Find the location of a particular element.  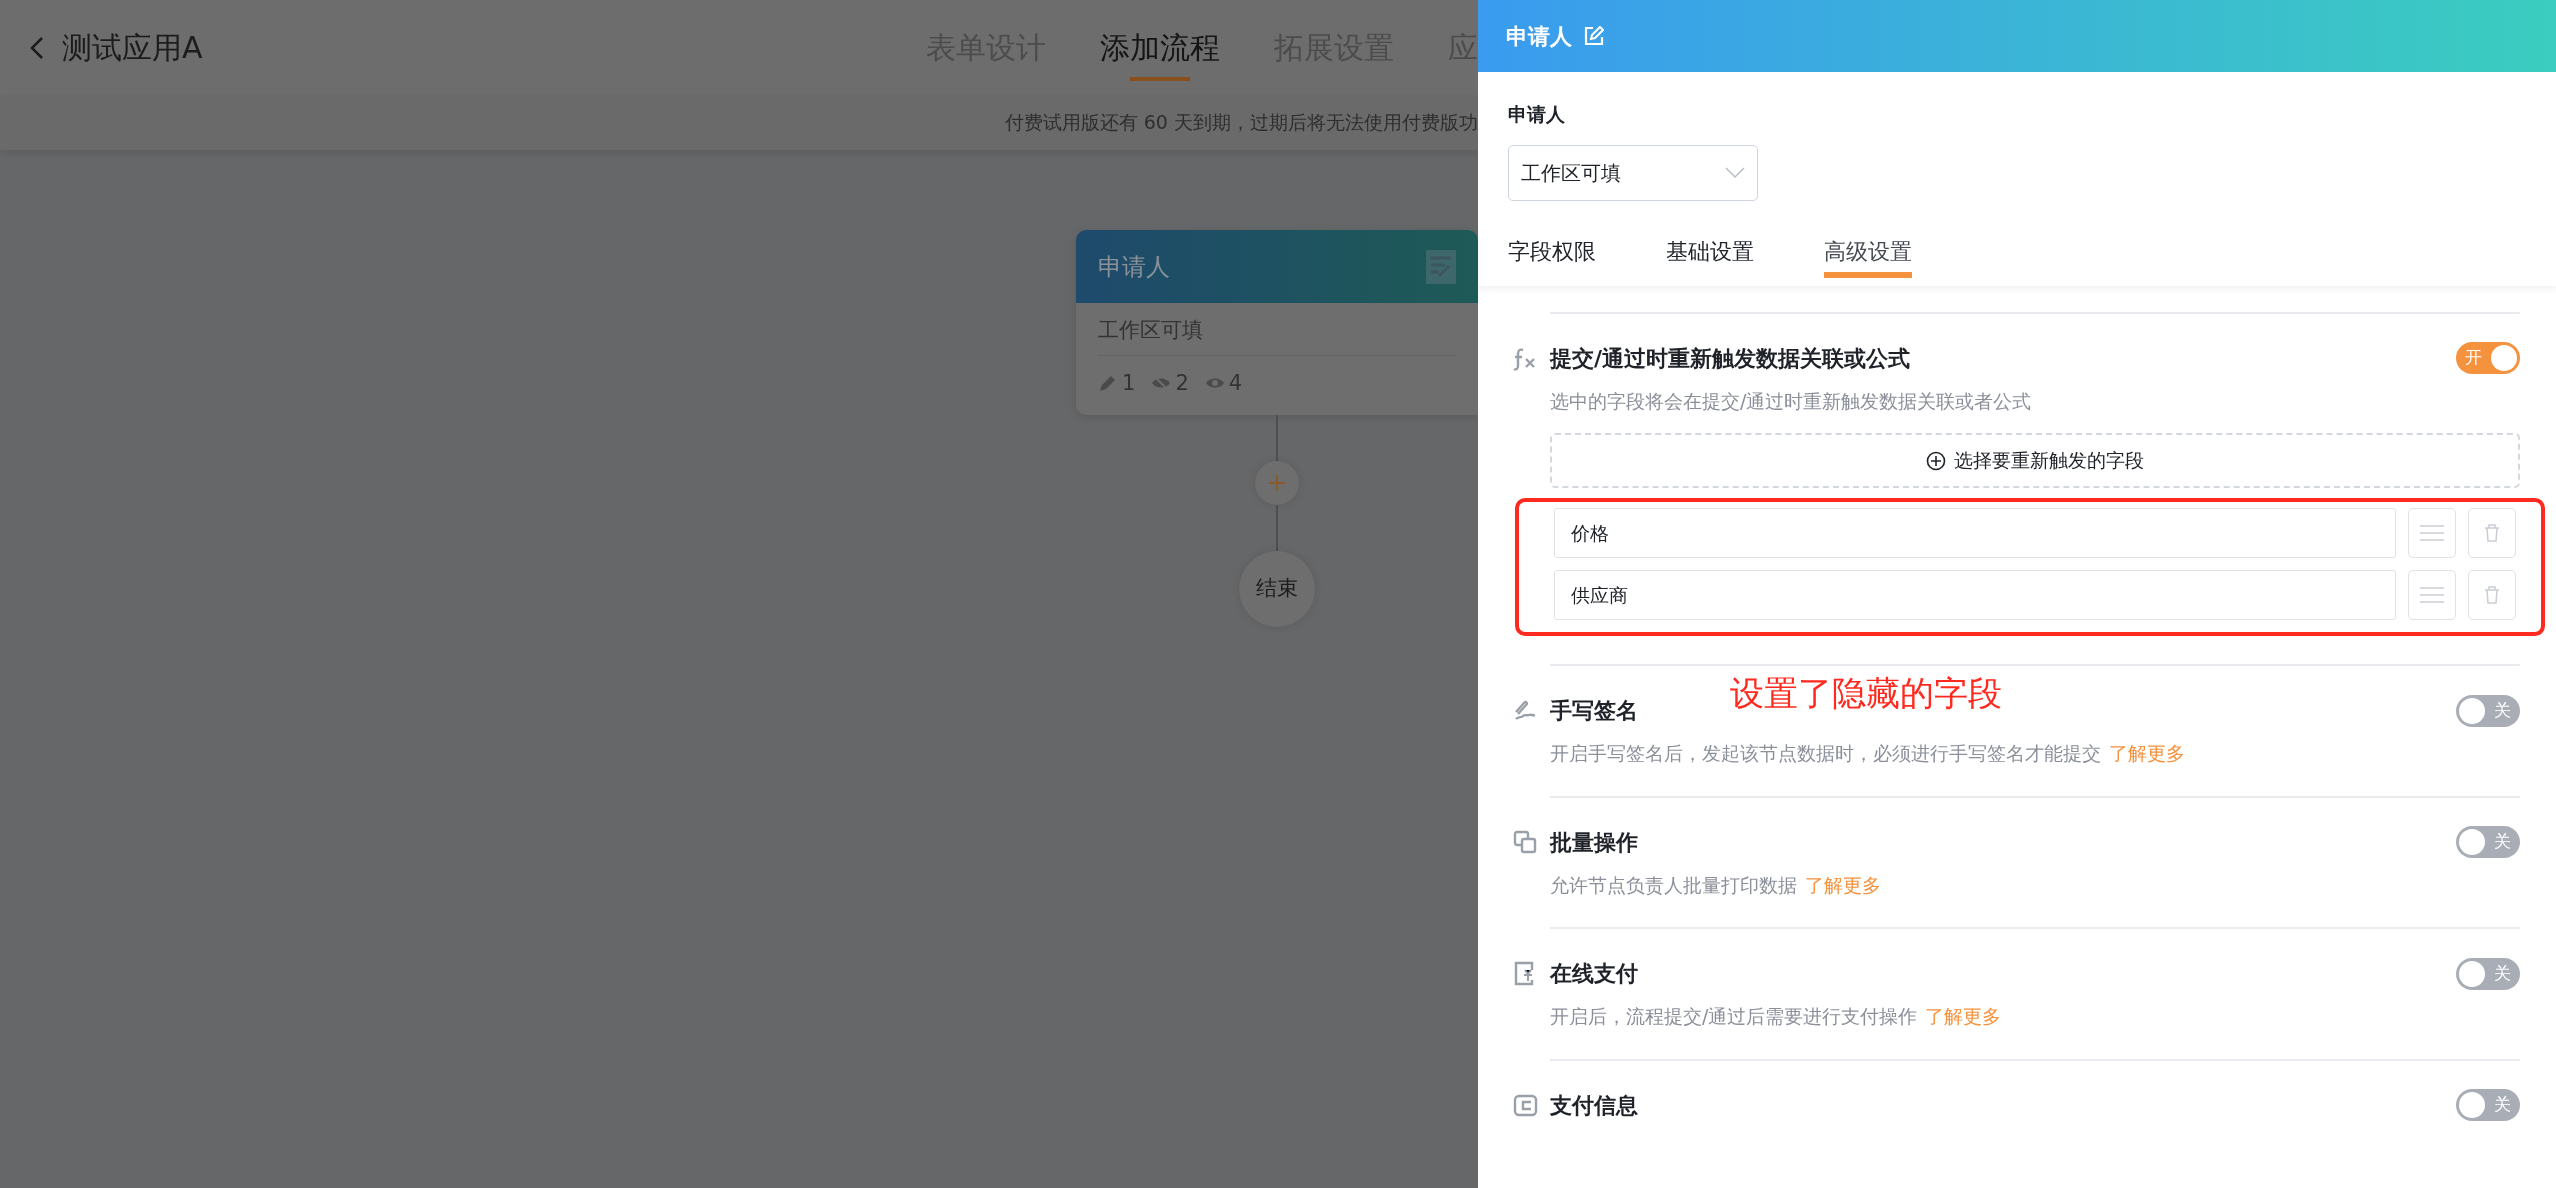

count-value: 2 is located at coordinates (1182, 383).